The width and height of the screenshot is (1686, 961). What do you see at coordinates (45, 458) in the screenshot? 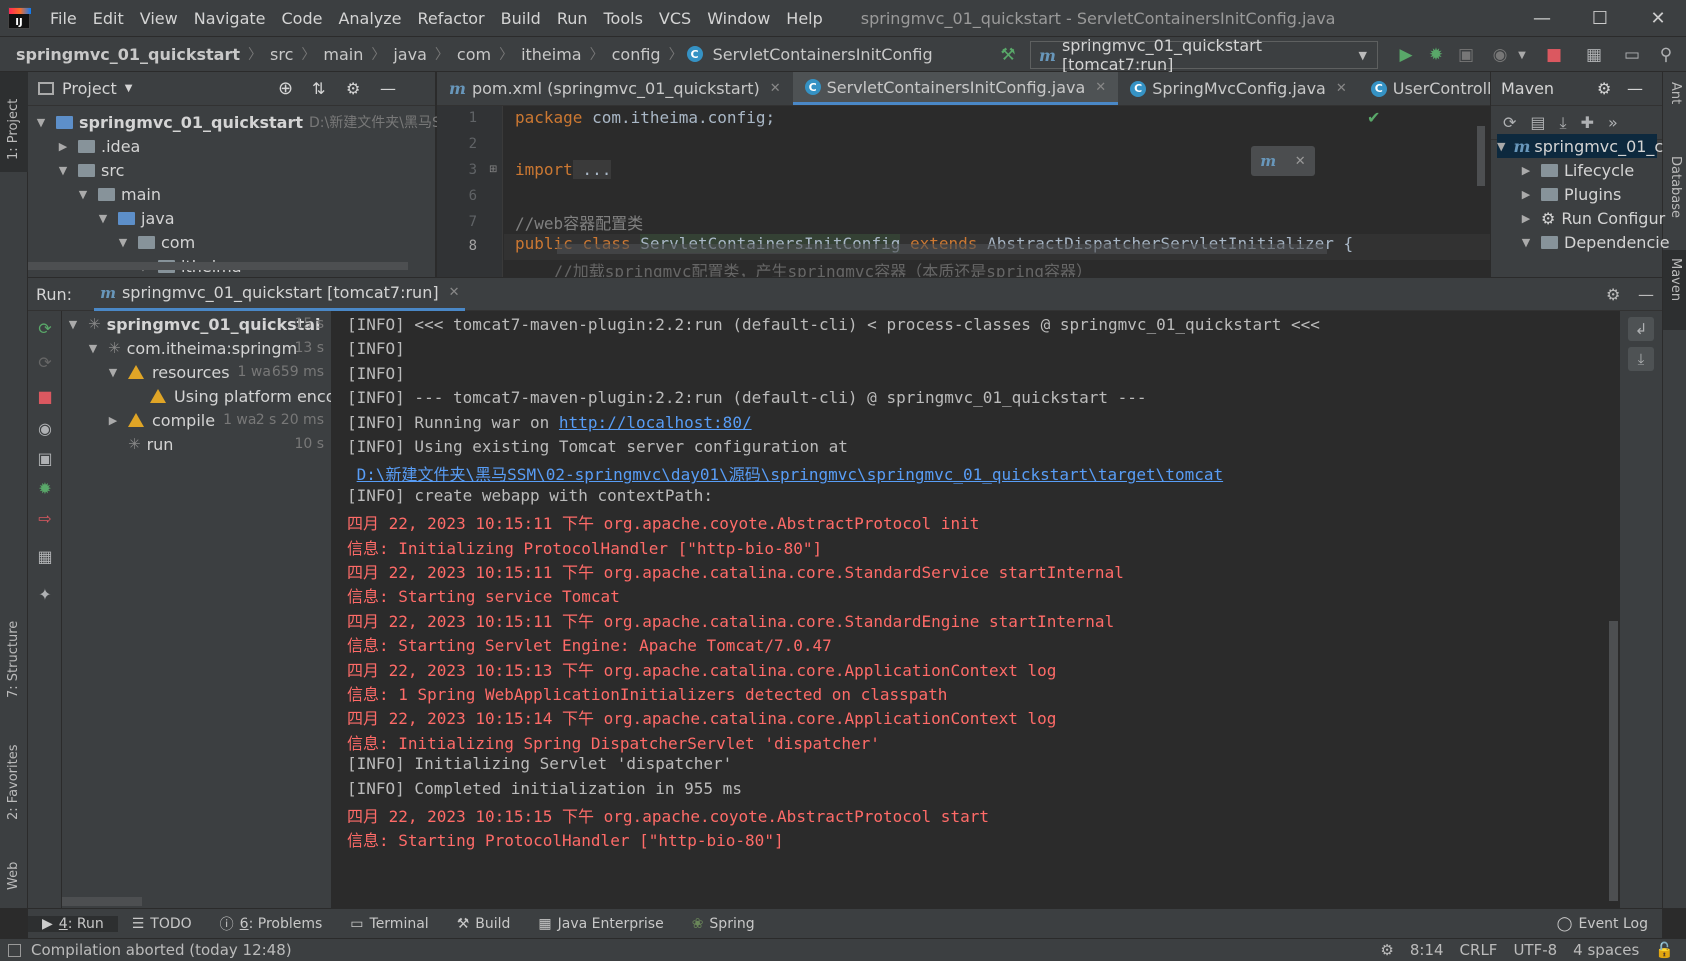
I see `camera-icon: ▣` at bounding box center [45, 458].